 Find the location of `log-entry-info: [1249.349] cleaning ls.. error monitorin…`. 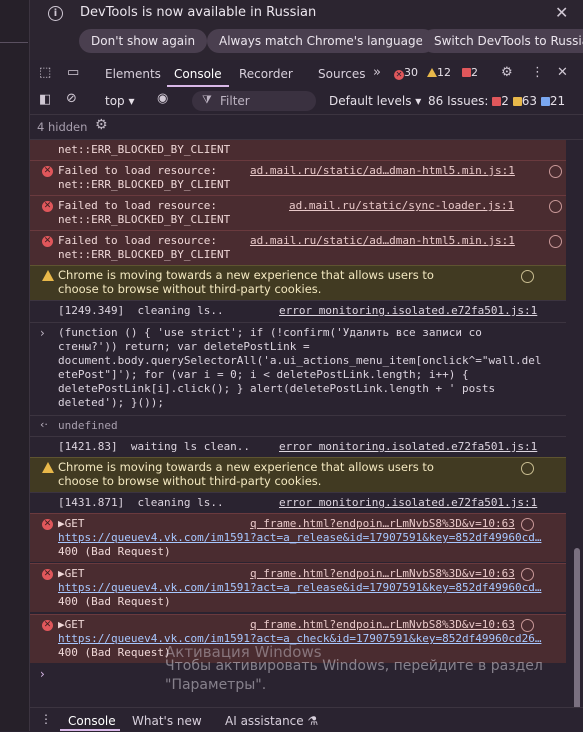

log-entry-info: [1249.349] cleaning ls.. error monitorin… is located at coordinates (298, 310).